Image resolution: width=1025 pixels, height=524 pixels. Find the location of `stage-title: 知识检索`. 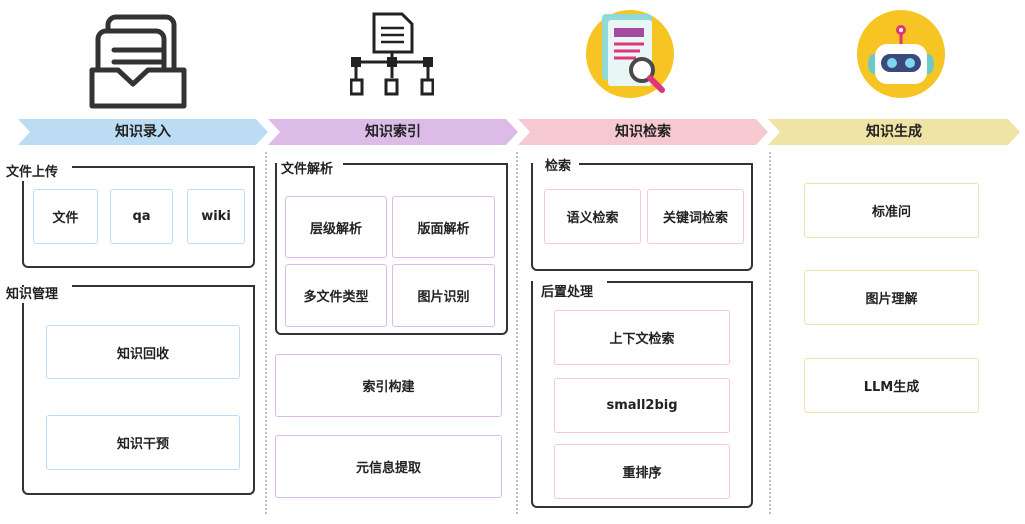

stage-title: 知识检索 is located at coordinates (643, 132).